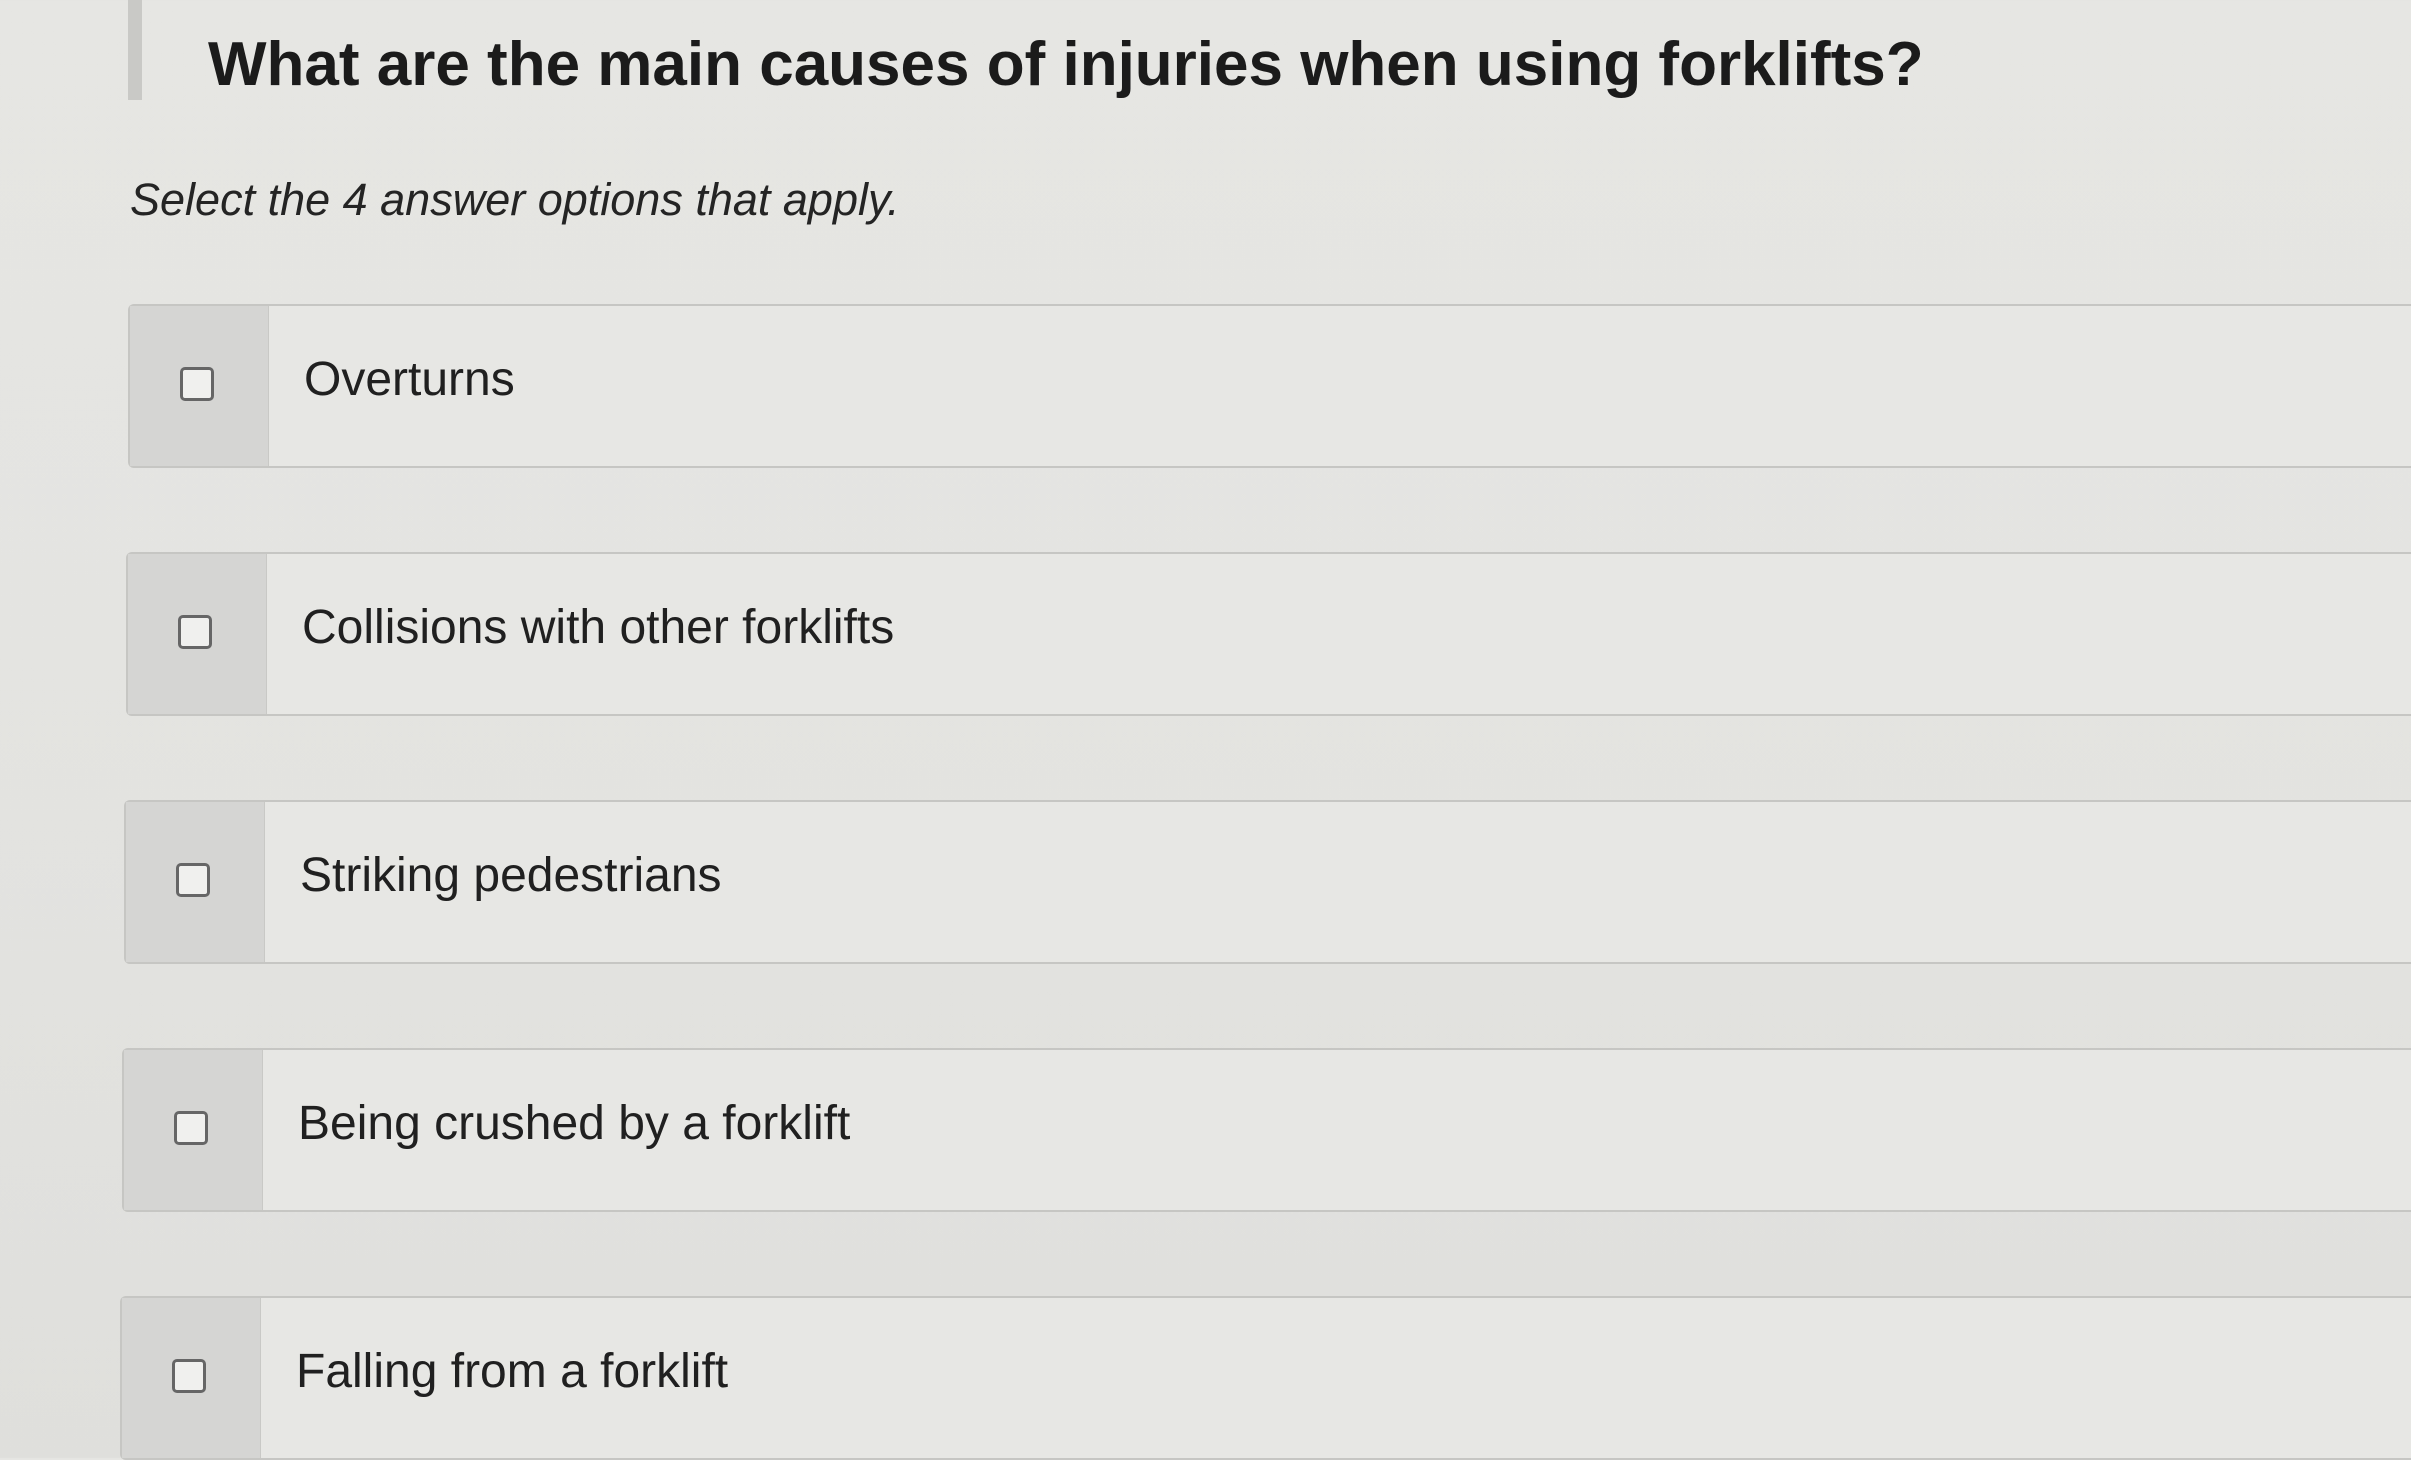 Image resolution: width=2411 pixels, height=1460 pixels. I want to click on answer-option-label: Striking pedestrians, so click(511, 875).